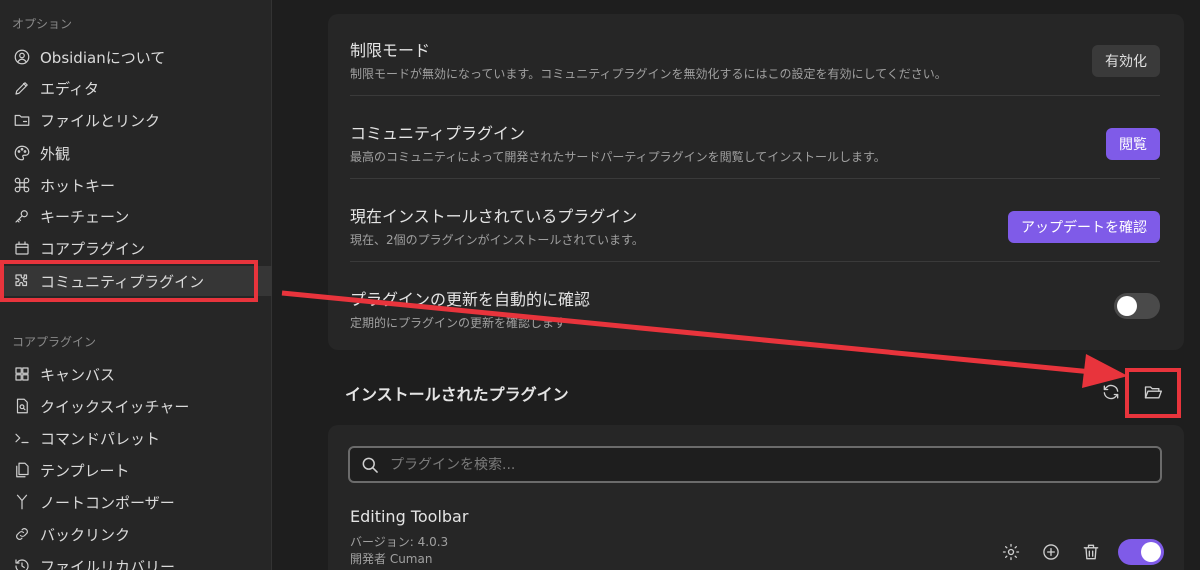  I want to click on sidebar-item-label: キーチェーン, so click(85, 216).